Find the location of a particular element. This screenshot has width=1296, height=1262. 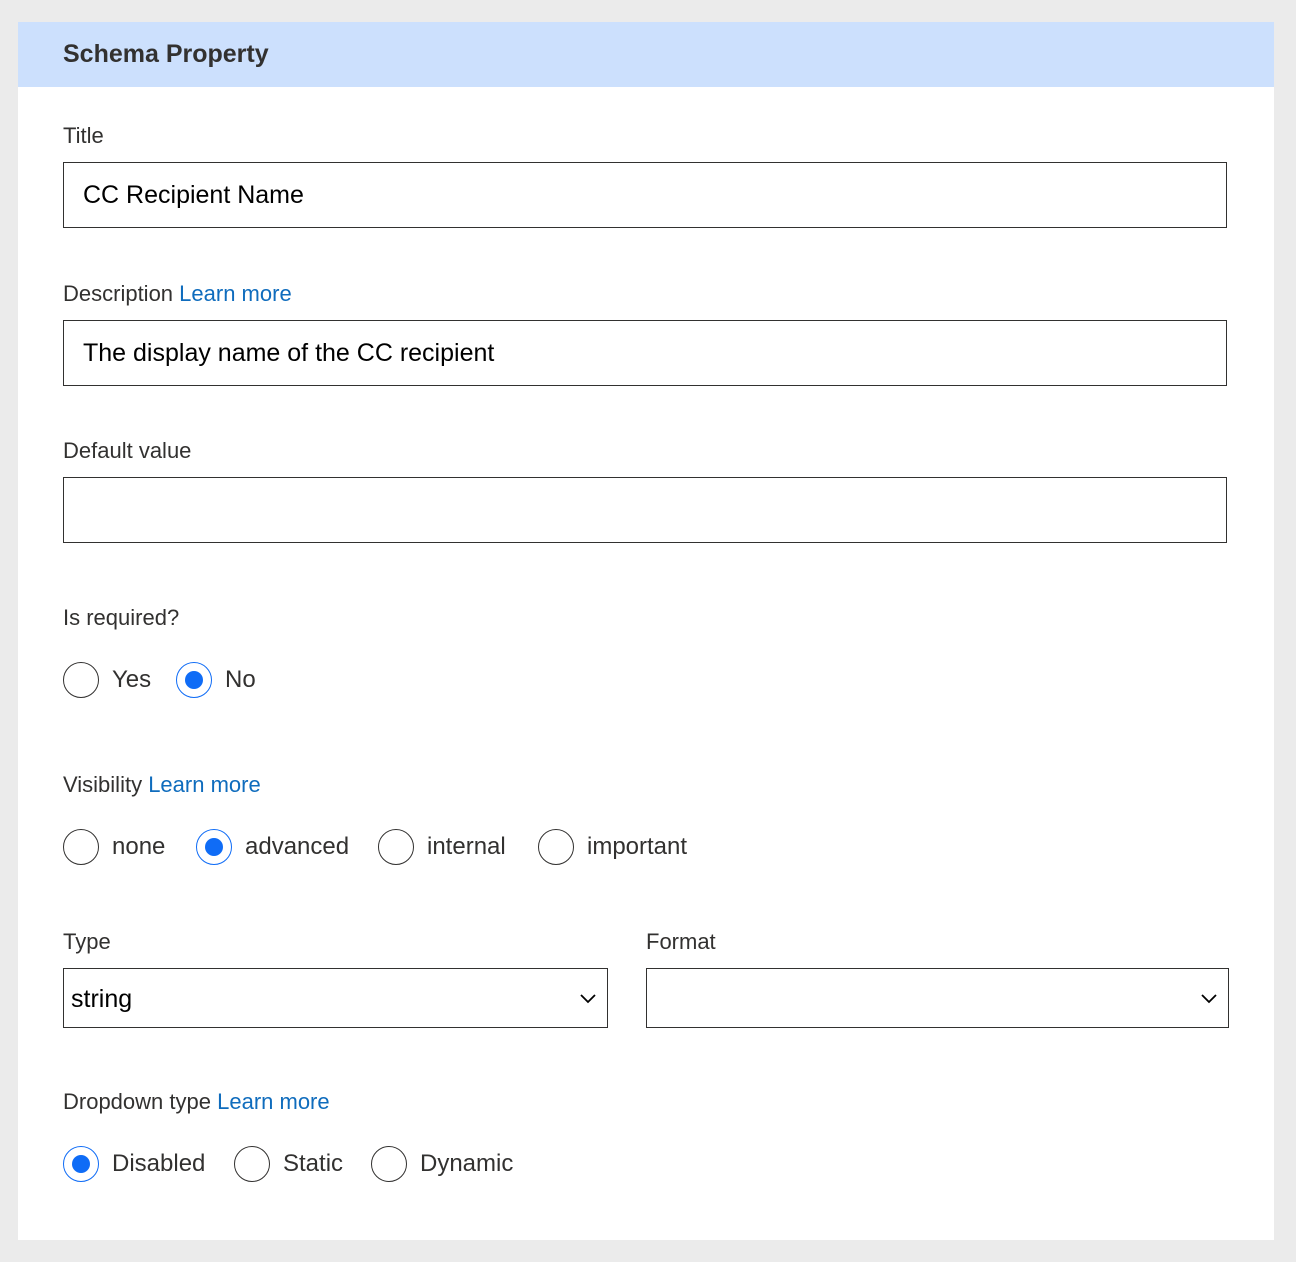

dropdown-type-option-static: Static is located at coordinates (288, 1164).